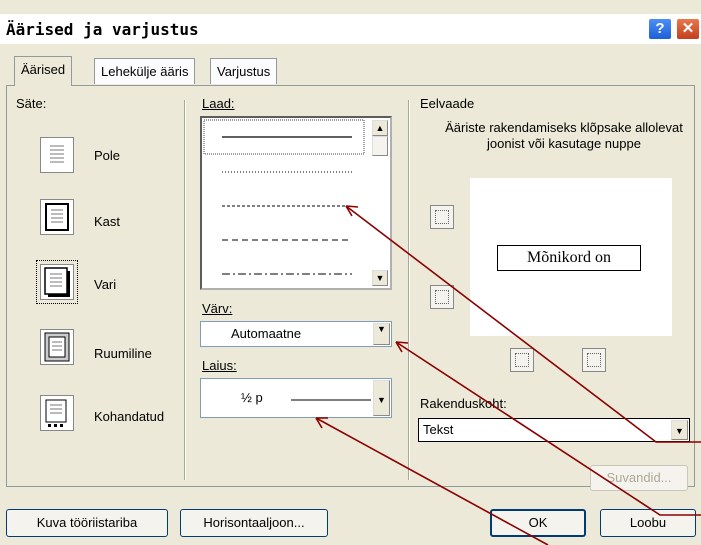  I want to click on tab-borders: Äärised, so click(43, 71).